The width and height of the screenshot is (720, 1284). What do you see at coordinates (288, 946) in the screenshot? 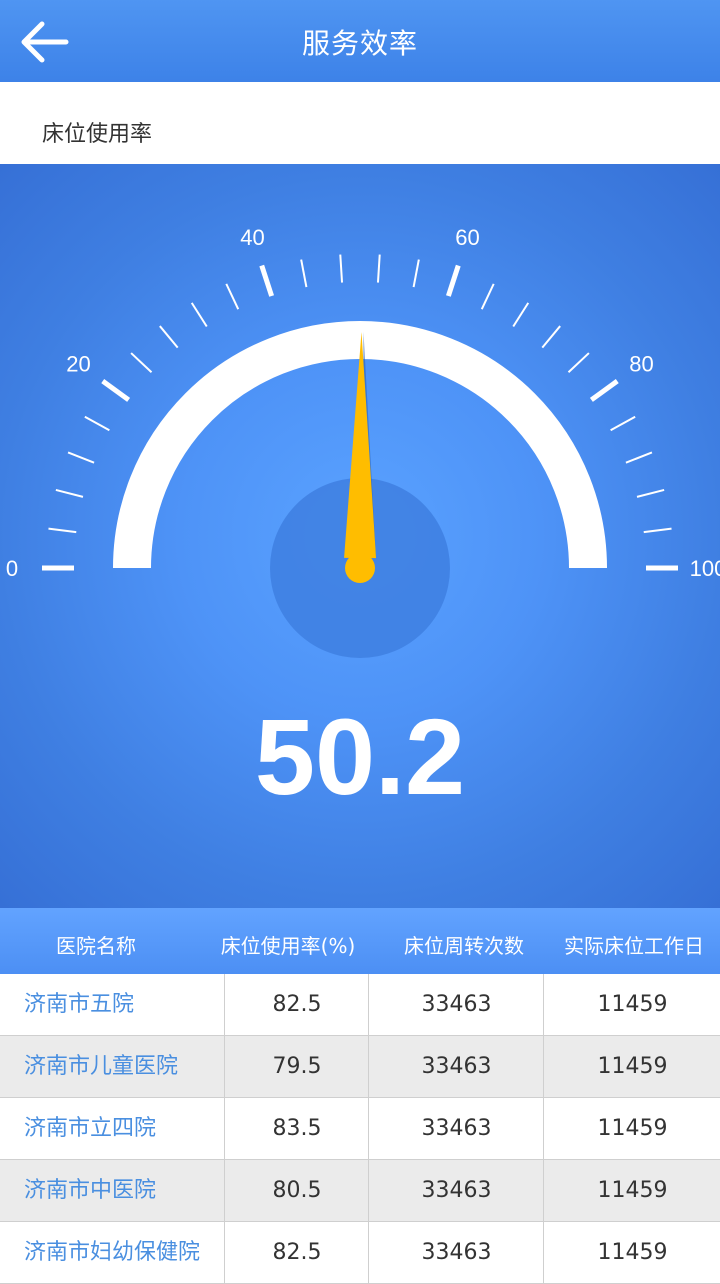
I see `header-rate: 床位使用率(%)` at bounding box center [288, 946].